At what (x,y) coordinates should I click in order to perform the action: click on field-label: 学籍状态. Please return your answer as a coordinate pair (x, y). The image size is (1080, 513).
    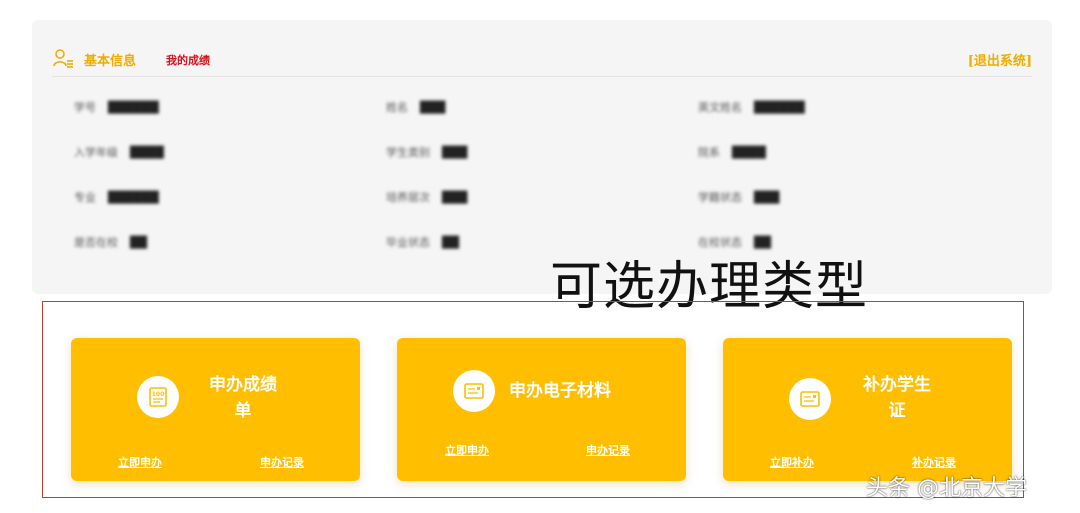
    Looking at the image, I should click on (720, 197).